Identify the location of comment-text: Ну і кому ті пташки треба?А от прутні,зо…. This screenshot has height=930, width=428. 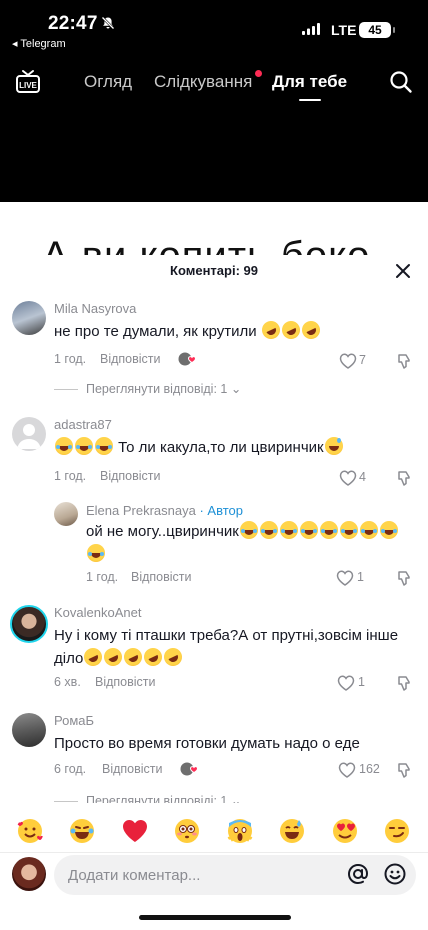
(226, 648).